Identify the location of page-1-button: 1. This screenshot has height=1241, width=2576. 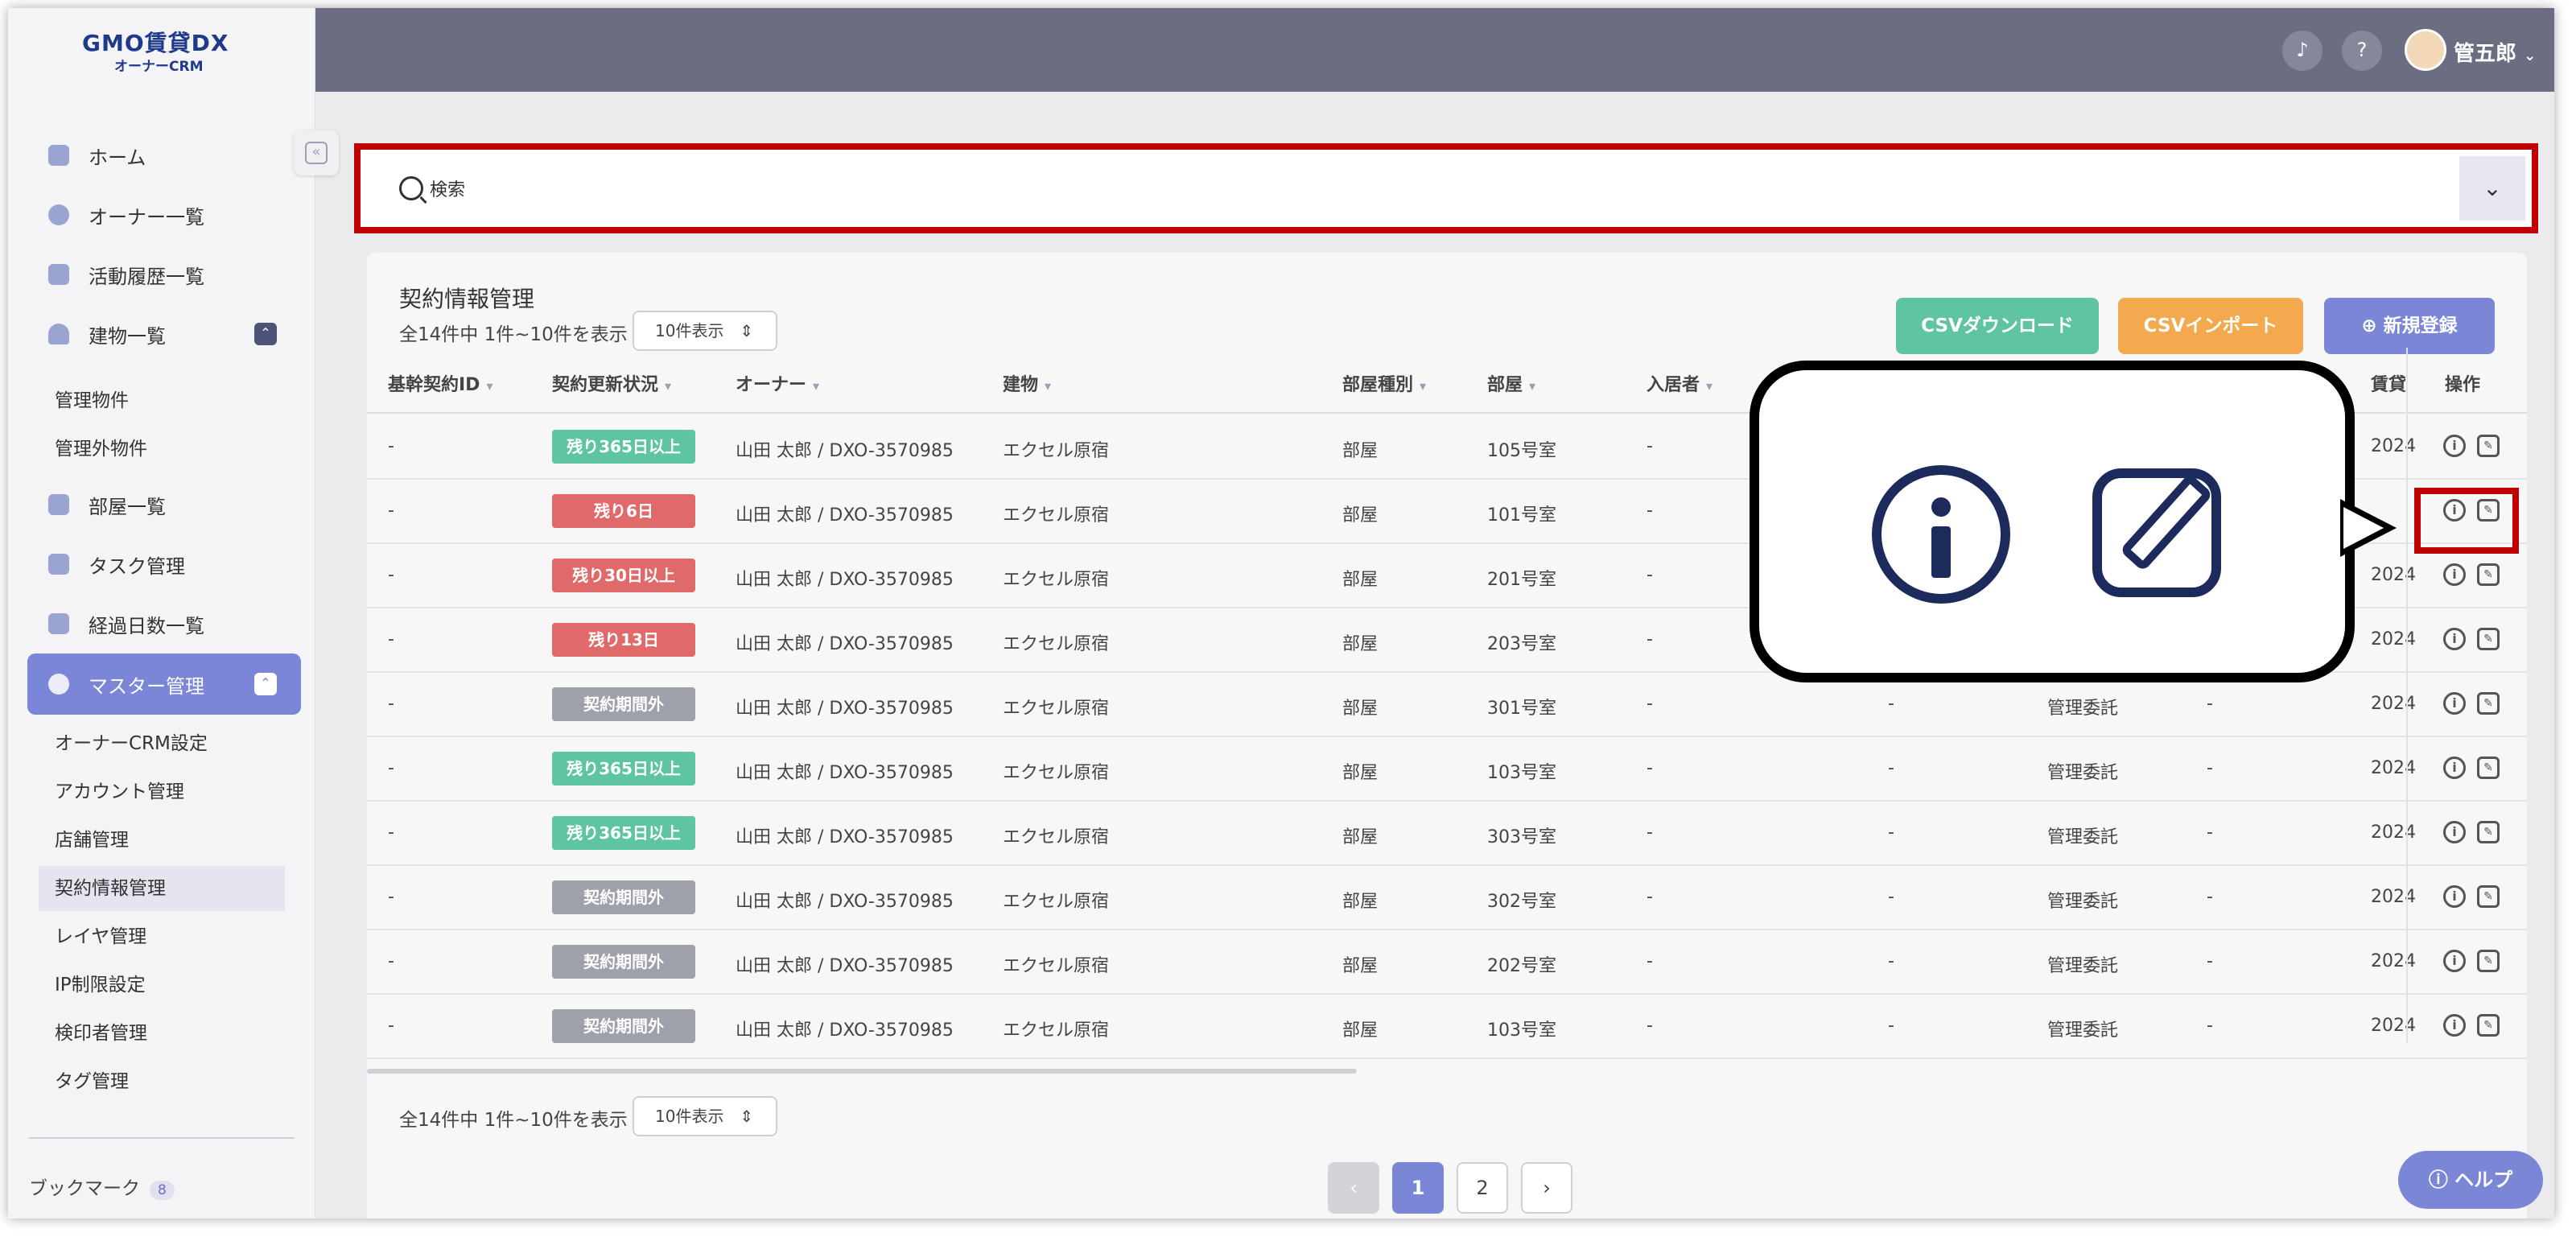
(1418, 1188).